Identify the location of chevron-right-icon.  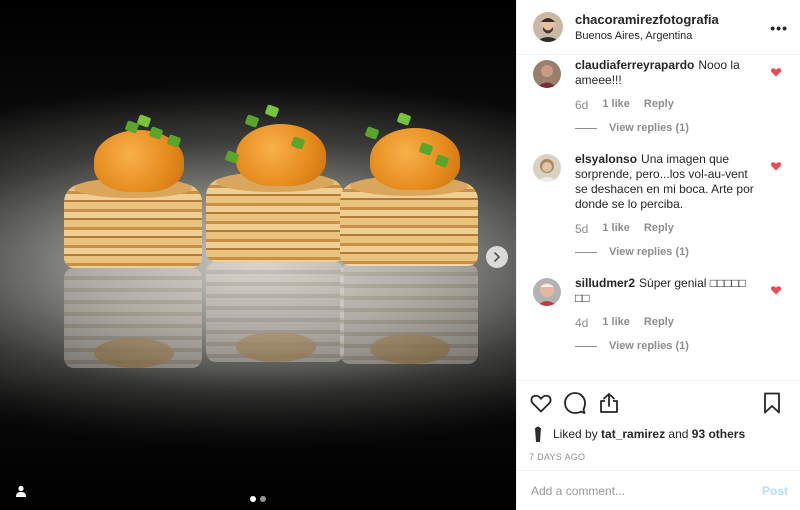
(497, 257).